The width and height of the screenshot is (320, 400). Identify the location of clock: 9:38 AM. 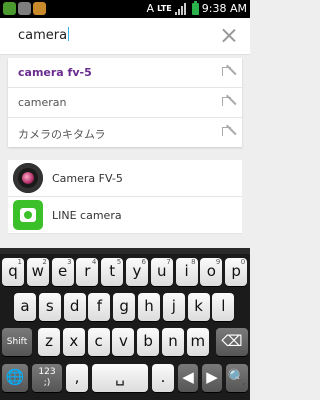
(224, 8).